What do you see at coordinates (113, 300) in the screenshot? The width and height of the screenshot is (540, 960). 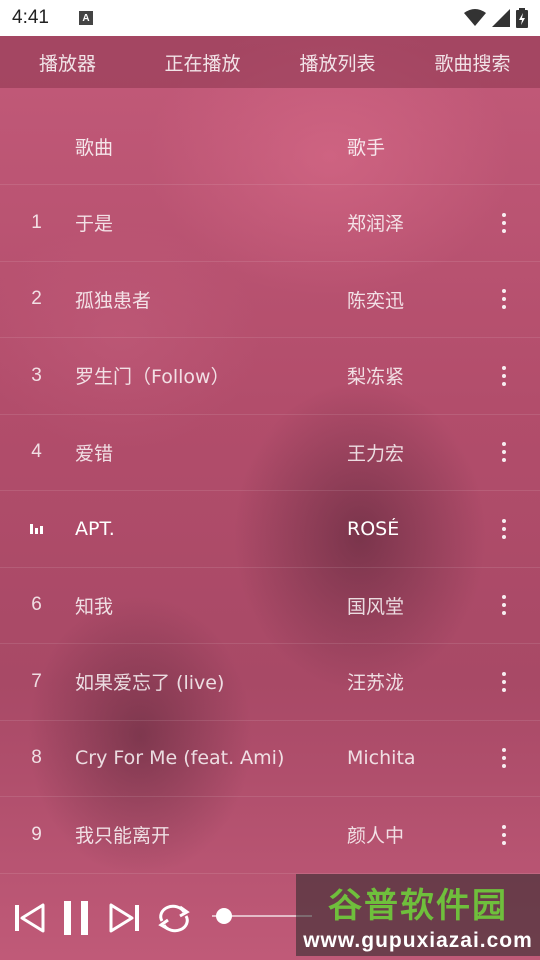 I see `song-title: 孤独患者` at bounding box center [113, 300].